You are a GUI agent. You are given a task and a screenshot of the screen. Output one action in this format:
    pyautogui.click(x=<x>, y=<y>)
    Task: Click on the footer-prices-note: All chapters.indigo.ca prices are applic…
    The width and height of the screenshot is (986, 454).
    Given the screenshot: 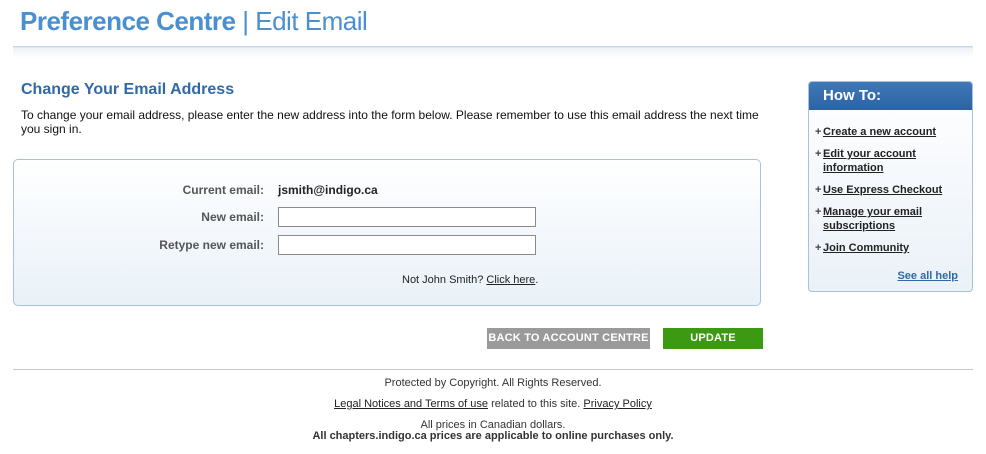 What is the action you would take?
    pyautogui.click(x=493, y=436)
    